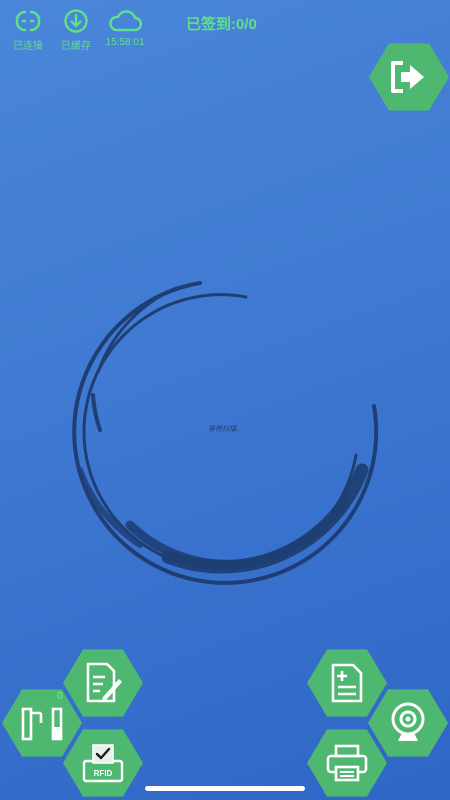  Describe the element at coordinates (103, 773) in the screenshot. I see `rfid-label: RFID` at that location.